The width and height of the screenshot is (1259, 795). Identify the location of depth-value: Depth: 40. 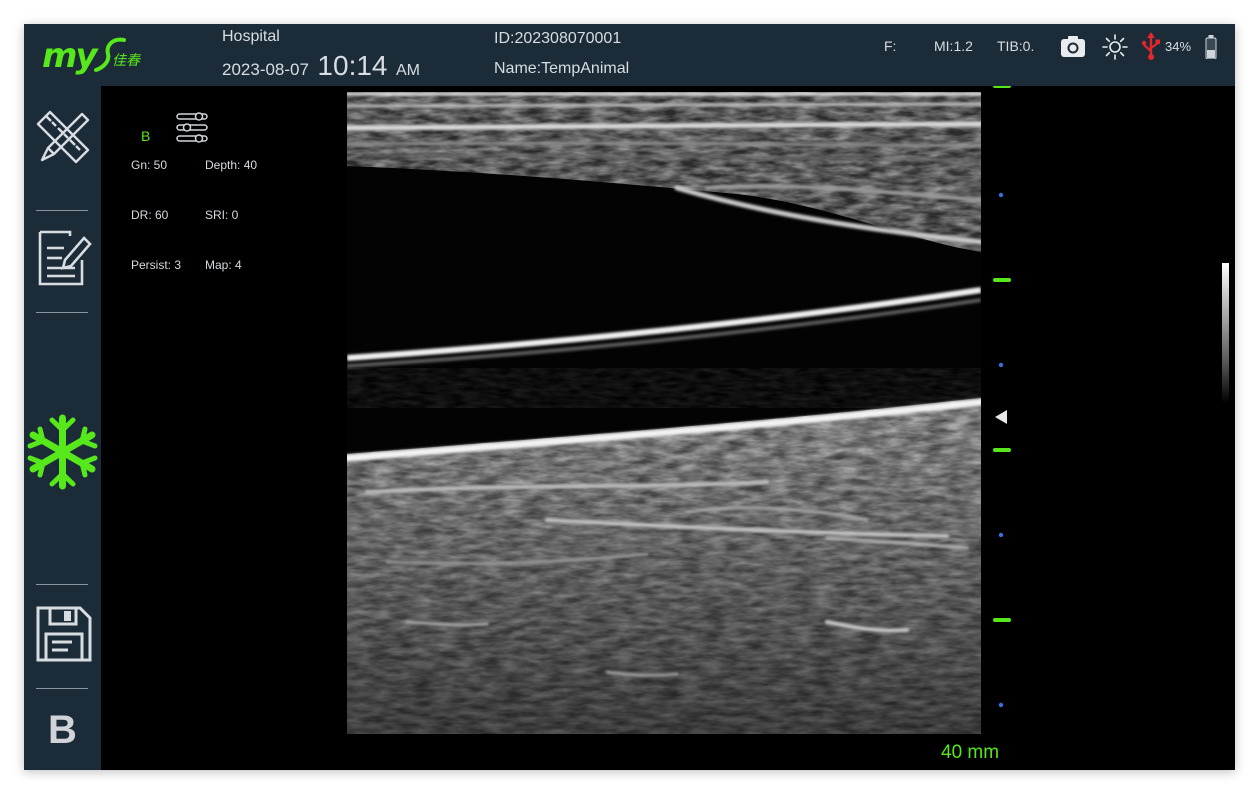
(231, 165).